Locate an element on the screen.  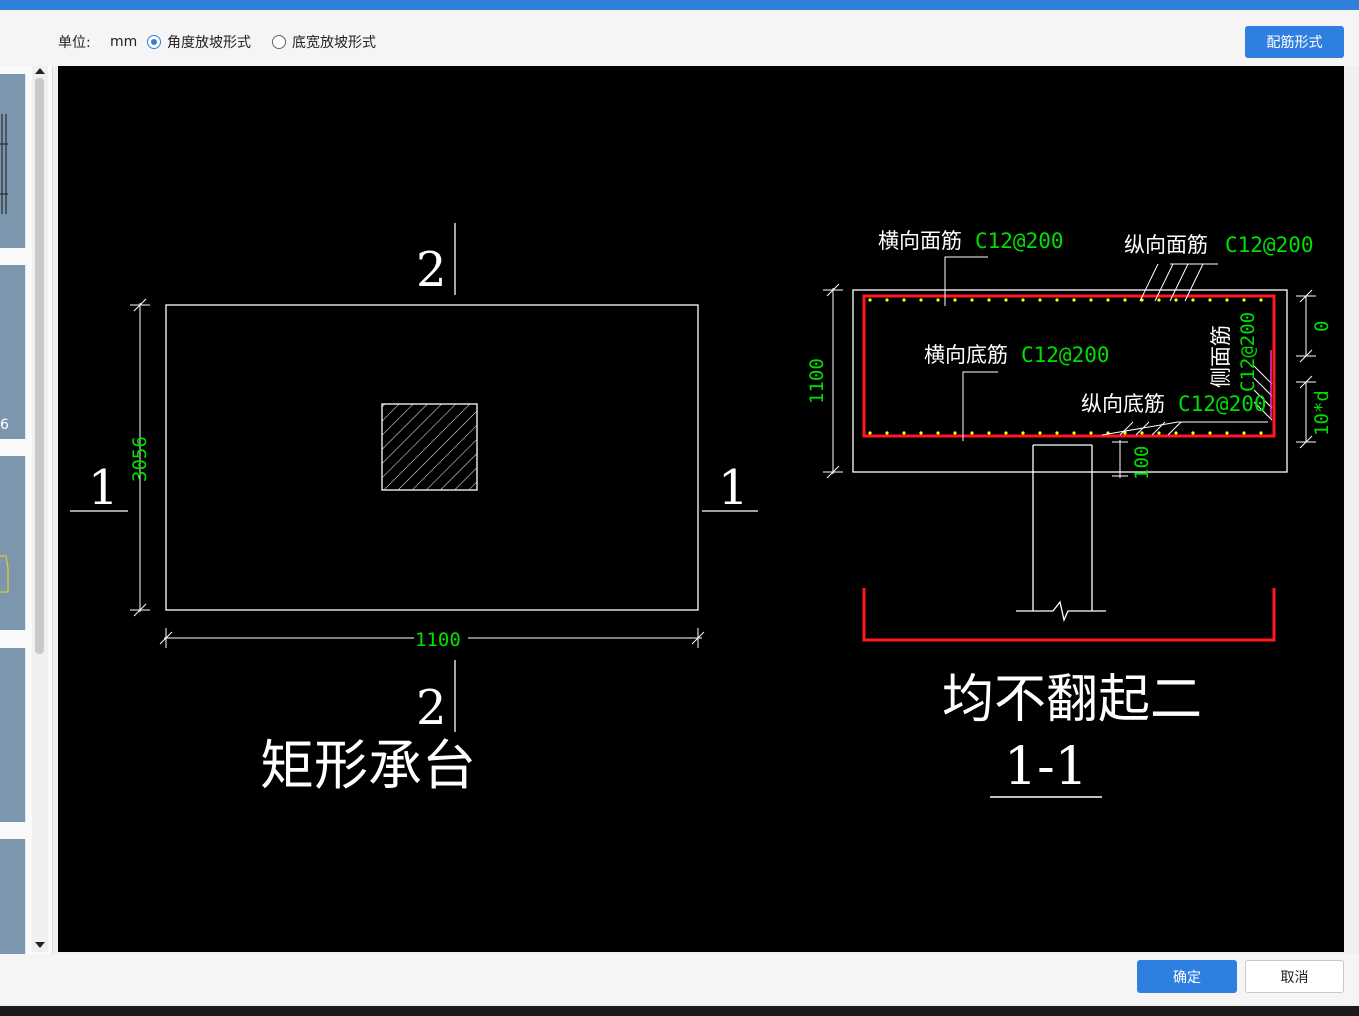
label-trans-top-value: C12@200 is located at coordinates (1019, 241).